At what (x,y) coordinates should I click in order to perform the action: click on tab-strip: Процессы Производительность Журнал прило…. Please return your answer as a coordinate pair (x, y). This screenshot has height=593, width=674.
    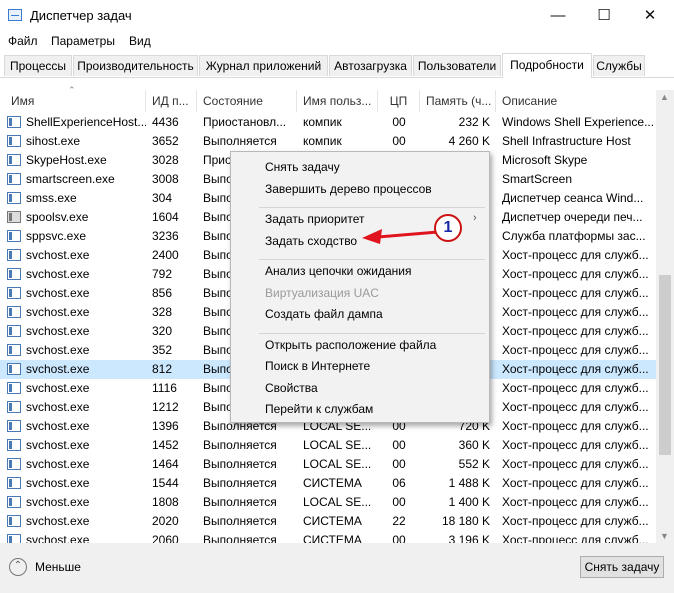
    Looking at the image, I should click on (337, 65).